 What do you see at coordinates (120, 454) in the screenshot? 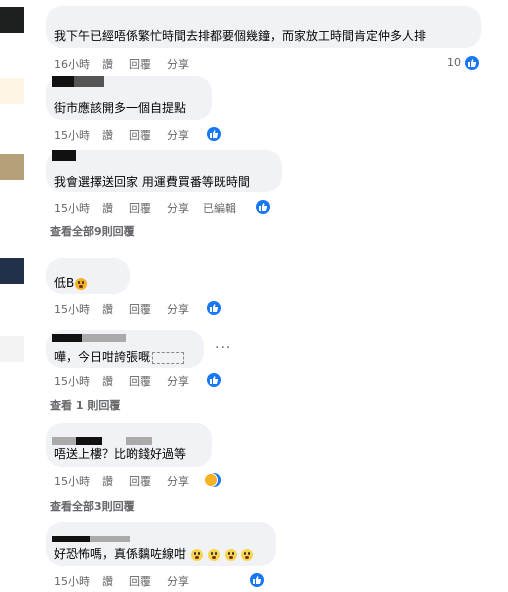
I see `comment-text: 唔送上樓？比啲錢好過等` at bounding box center [120, 454].